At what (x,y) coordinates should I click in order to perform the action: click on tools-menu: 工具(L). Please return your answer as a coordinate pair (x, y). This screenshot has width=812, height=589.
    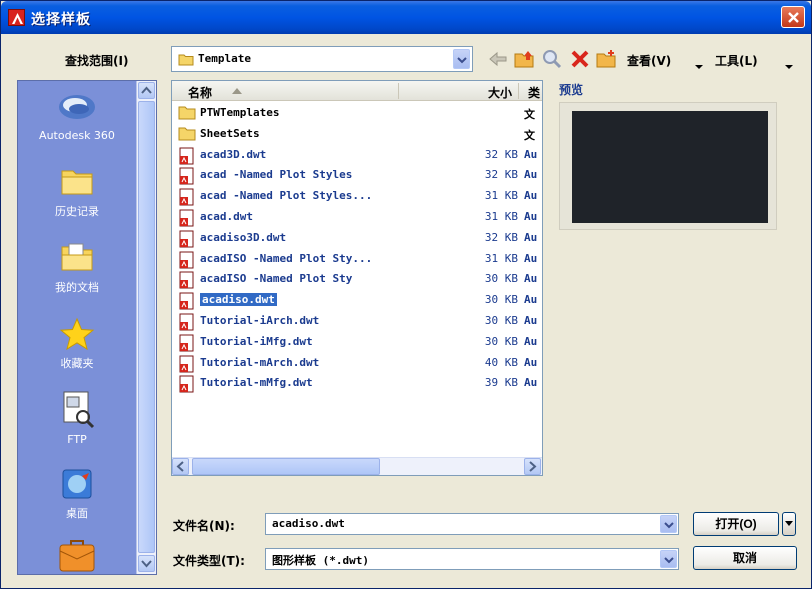
    Looking at the image, I should click on (736, 60).